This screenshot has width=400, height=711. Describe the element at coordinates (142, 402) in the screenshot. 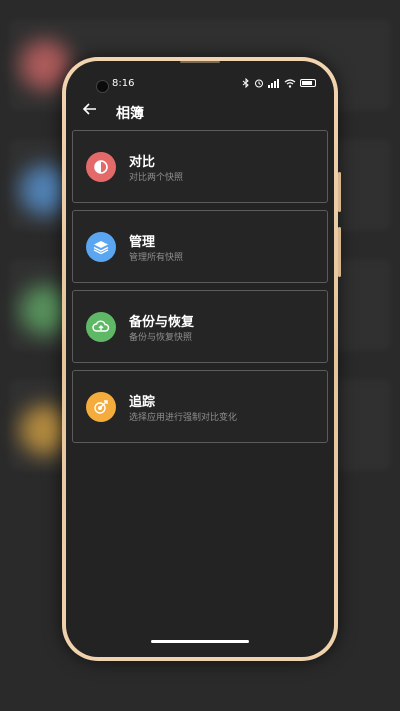

I see `menu-item-title: 追踪` at that location.